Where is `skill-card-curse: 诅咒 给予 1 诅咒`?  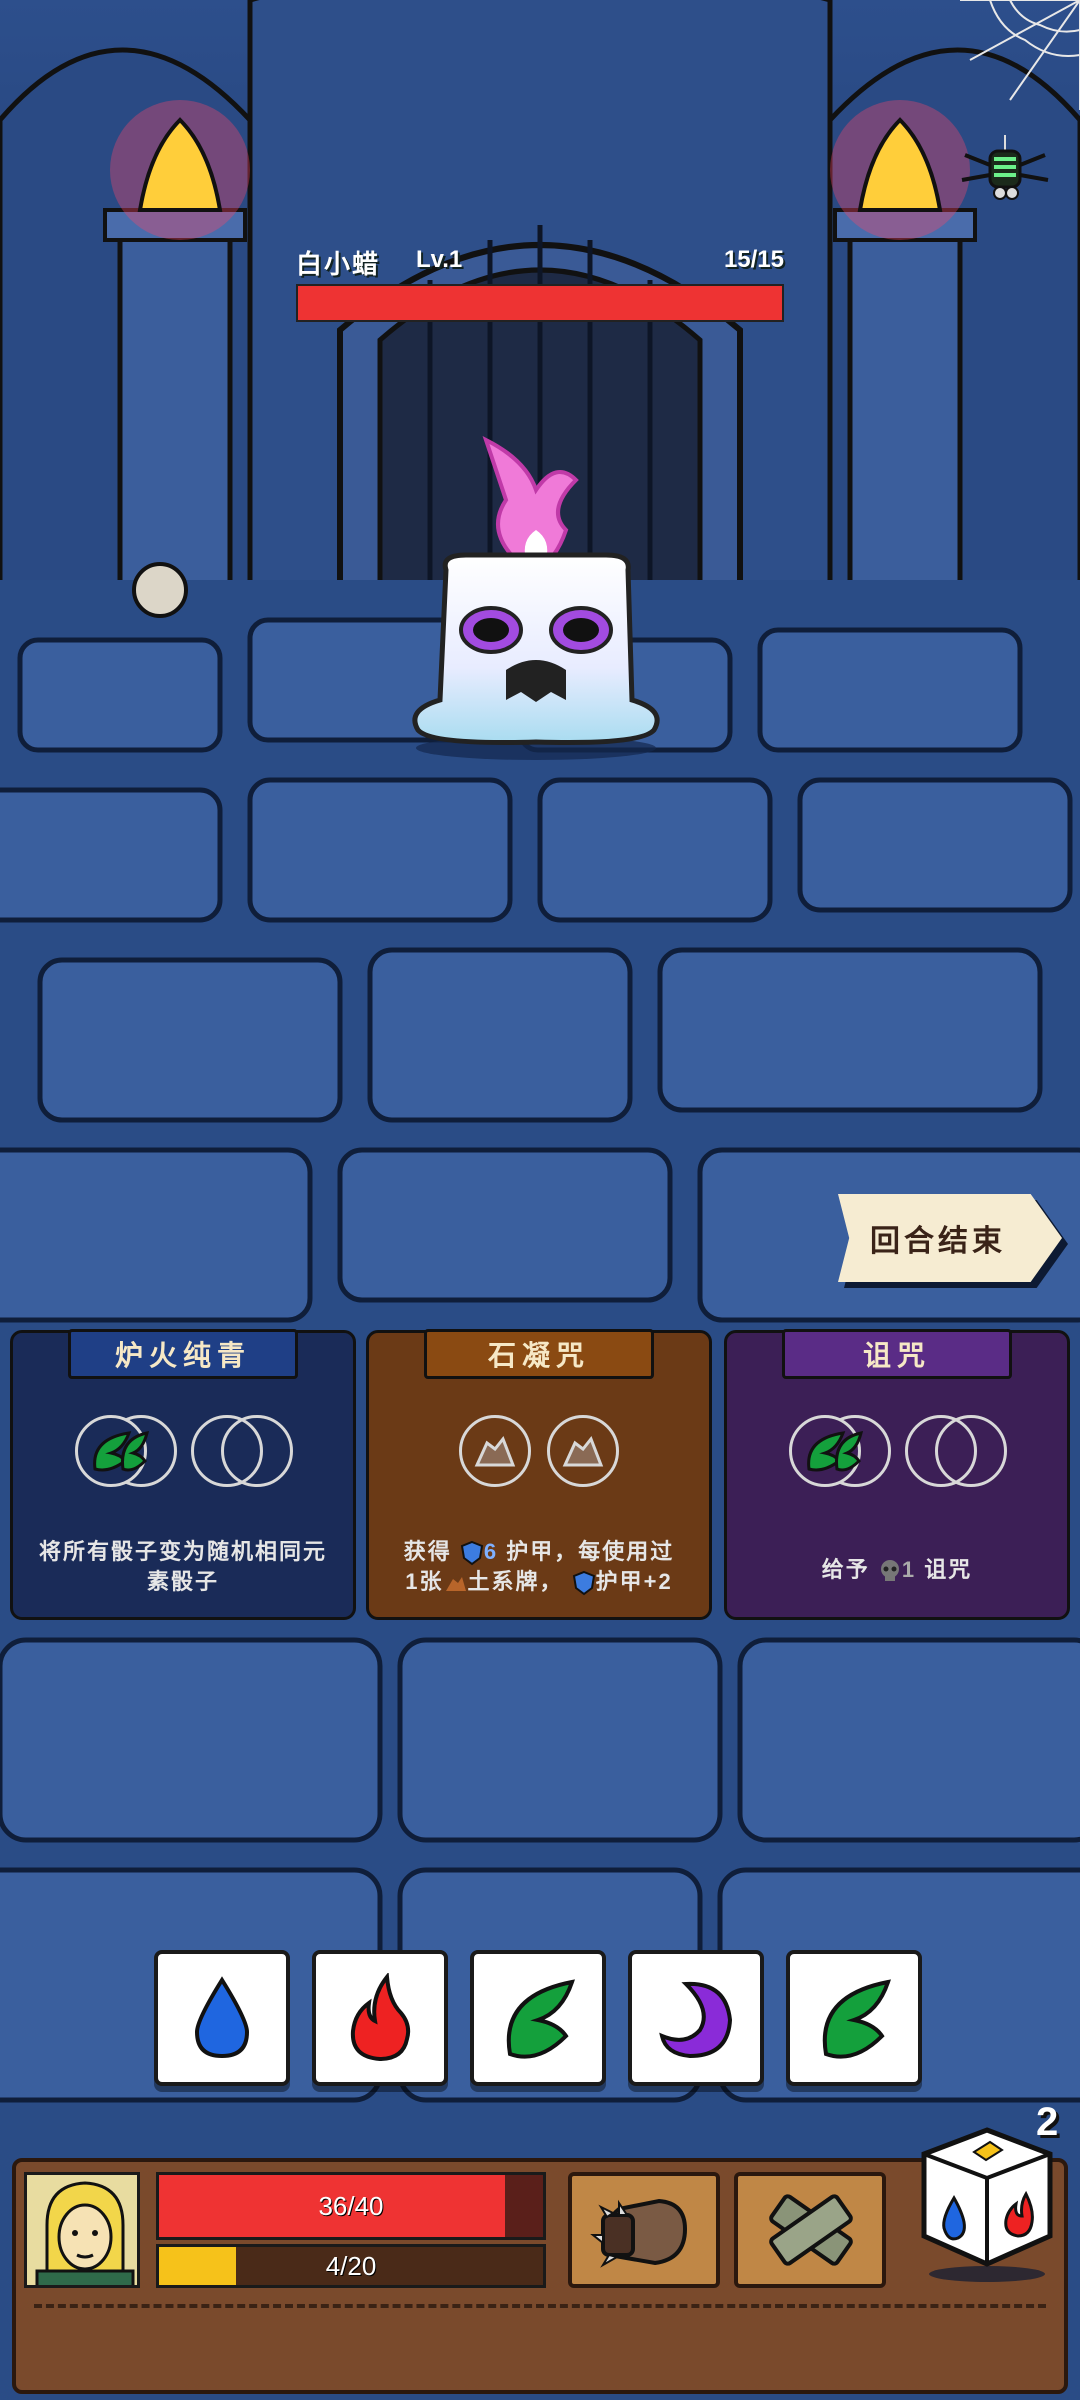
skill-card-curse: 诅咒 给予 1 诅咒 is located at coordinates (897, 1474).